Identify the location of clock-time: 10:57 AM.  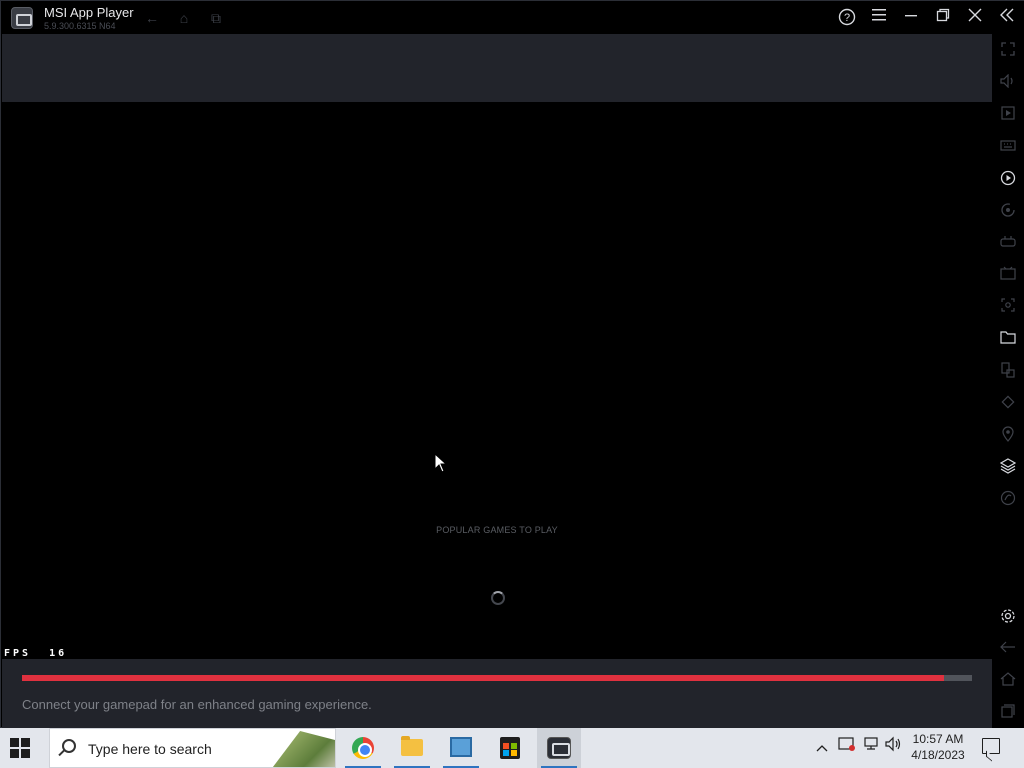
(938, 739).